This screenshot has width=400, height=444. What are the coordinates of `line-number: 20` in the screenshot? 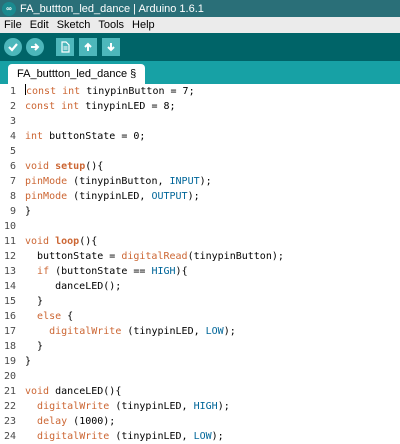 It's located at (9, 376).